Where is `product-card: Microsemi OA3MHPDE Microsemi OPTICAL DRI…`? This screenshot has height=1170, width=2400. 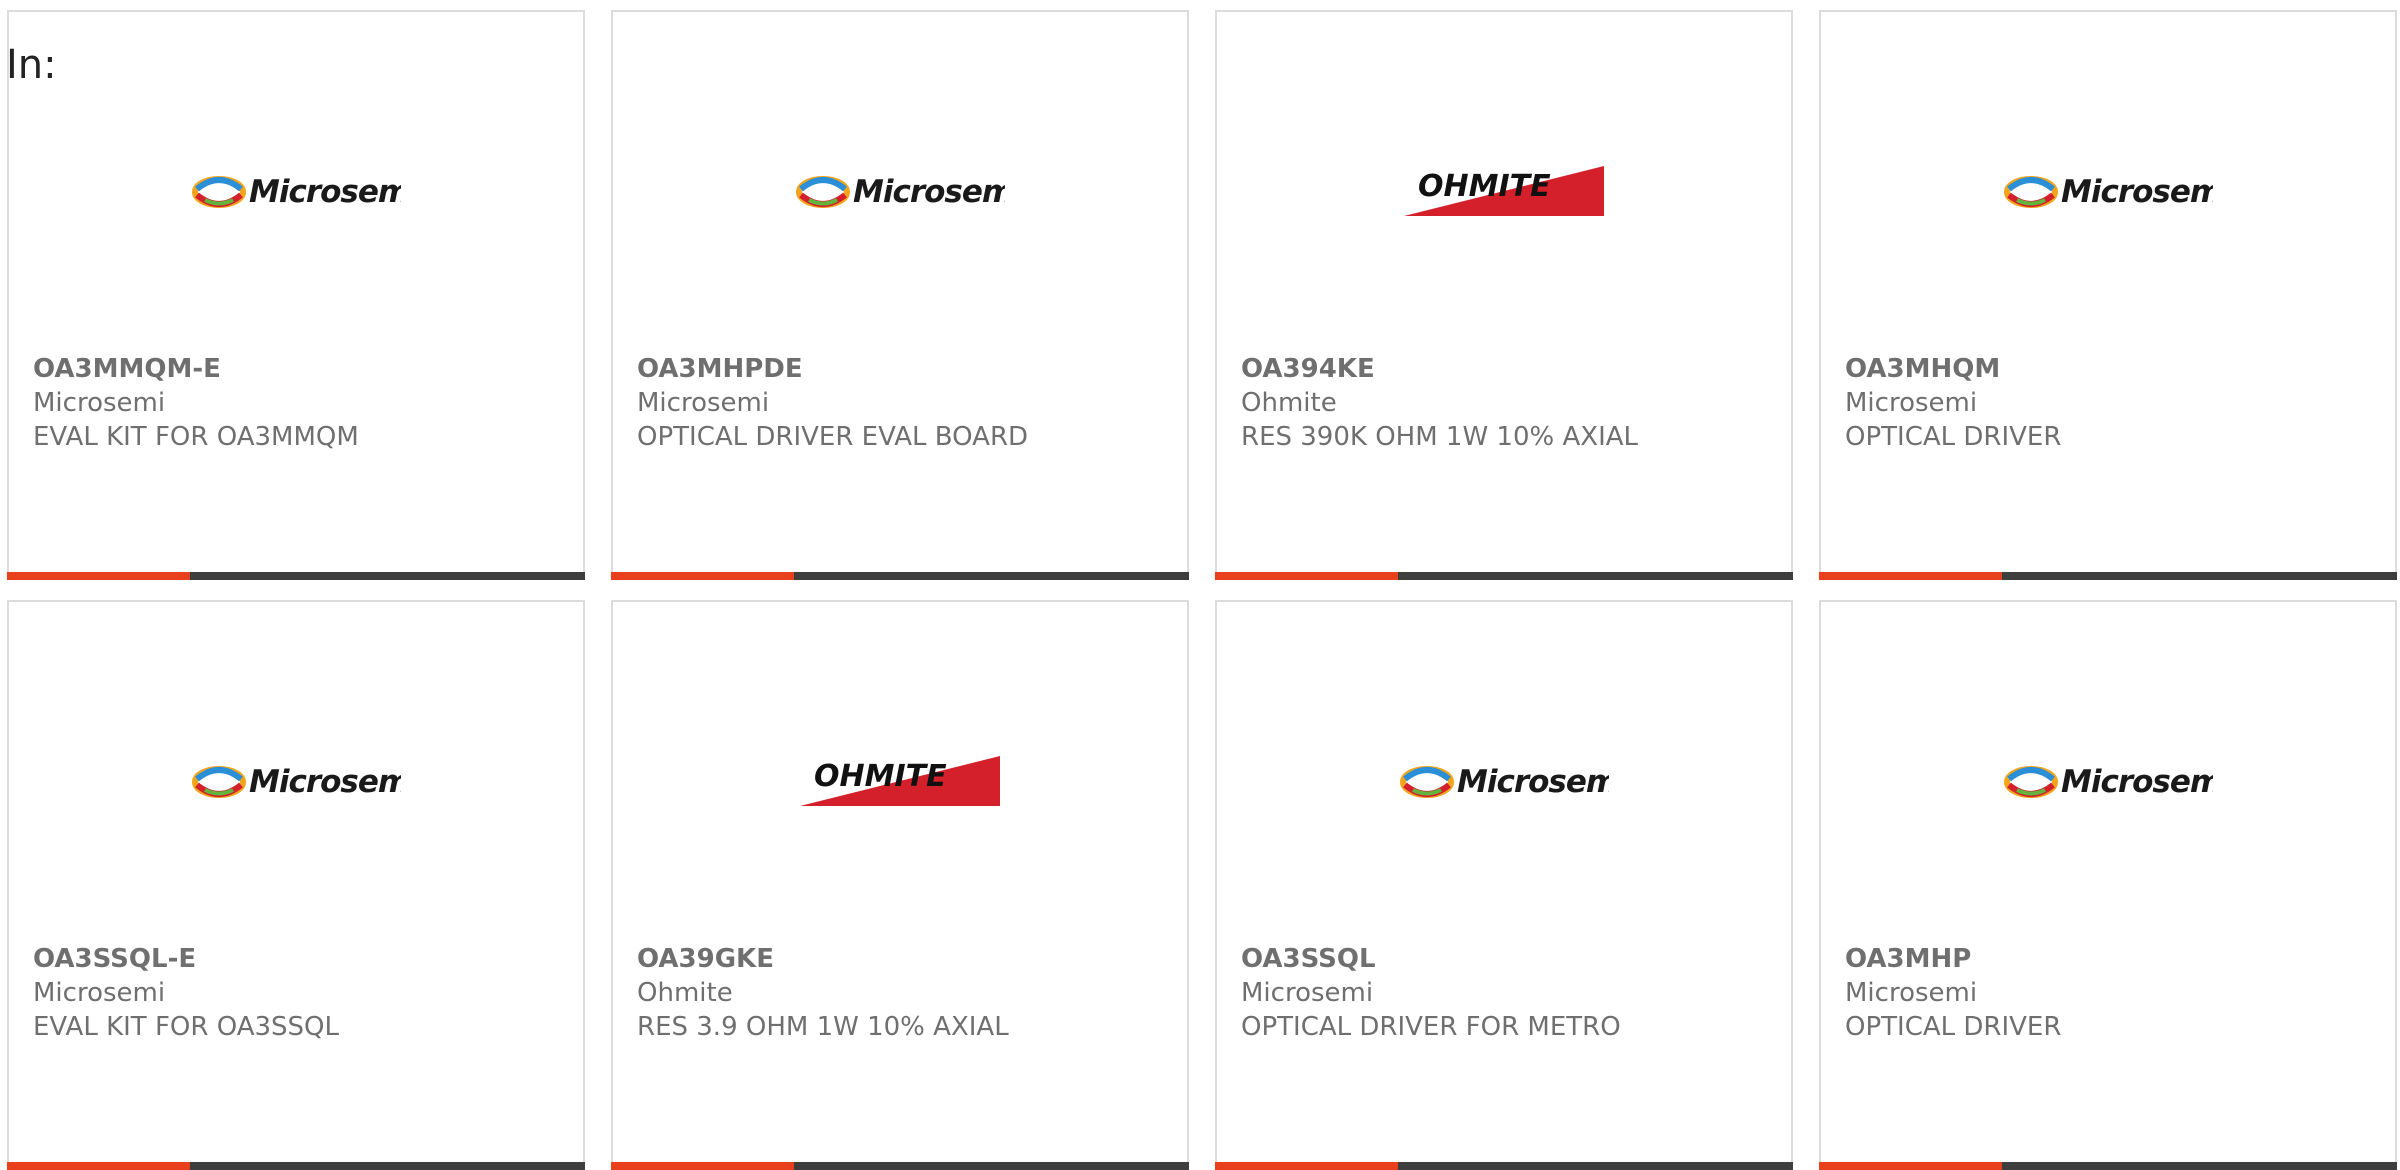
product-card: Microsemi OA3MHPDE Microsemi OPTICAL DRI… is located at coordinates (900, 295).